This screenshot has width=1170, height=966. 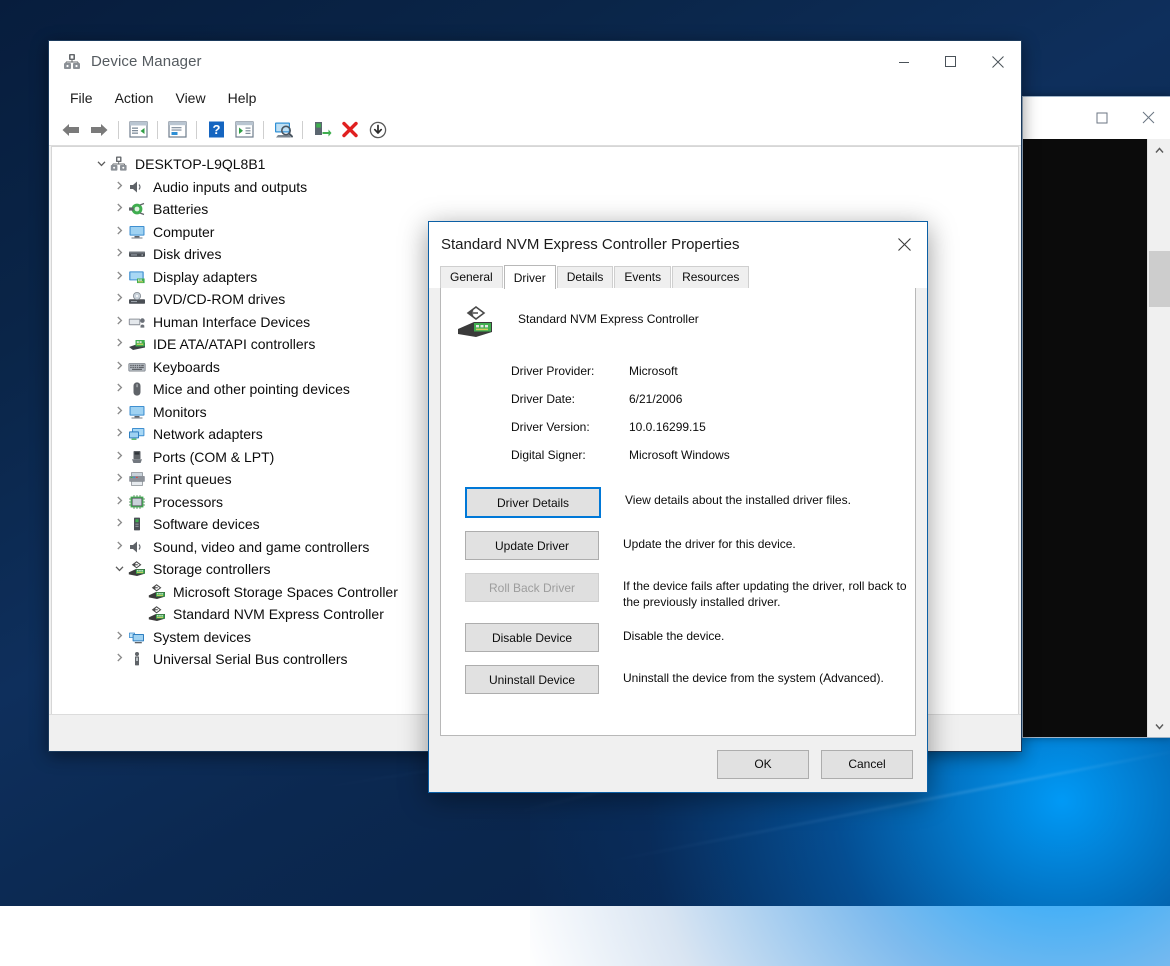 I want to click on tab-general: General, so click(x=471, y=277).